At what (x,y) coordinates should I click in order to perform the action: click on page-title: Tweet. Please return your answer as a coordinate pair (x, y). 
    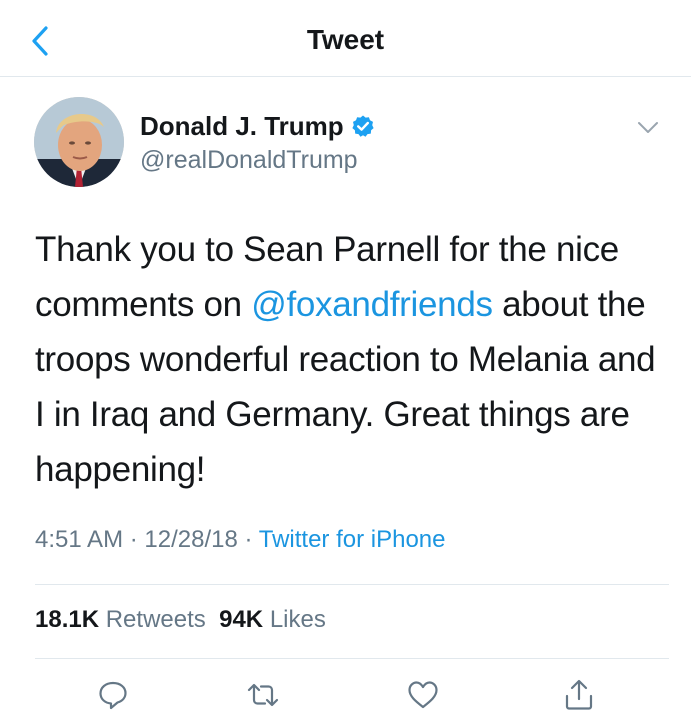
    Looking at the image, I should click on (345, 39).